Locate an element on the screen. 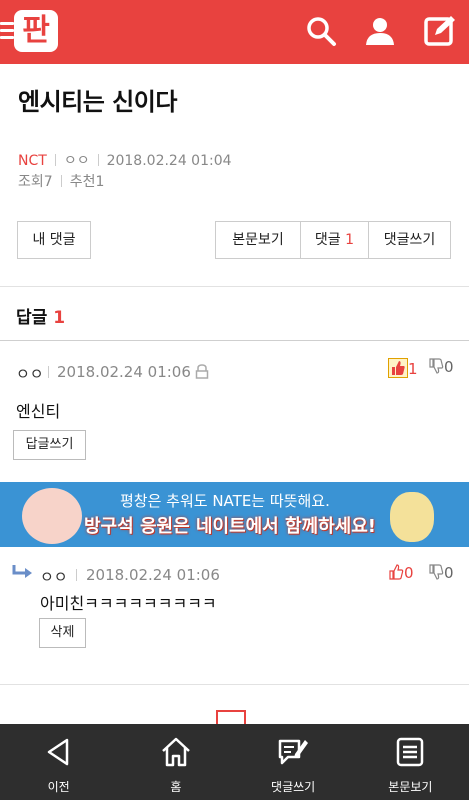  replies-heading: 답글 1 is located at coordinates (40, 315).